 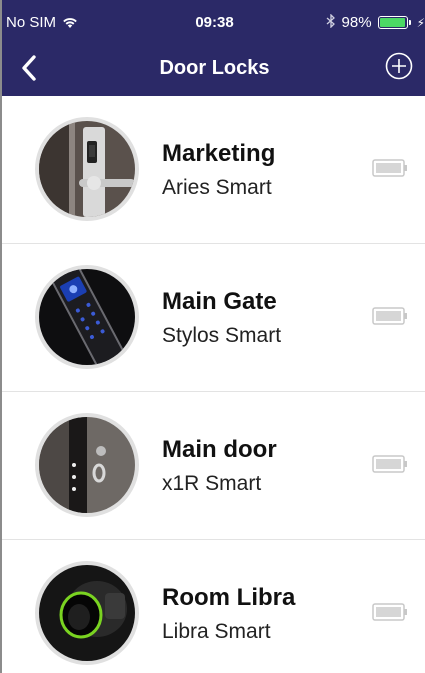 I want to click on cylinder-lock-image, so click(x=87, y=613).